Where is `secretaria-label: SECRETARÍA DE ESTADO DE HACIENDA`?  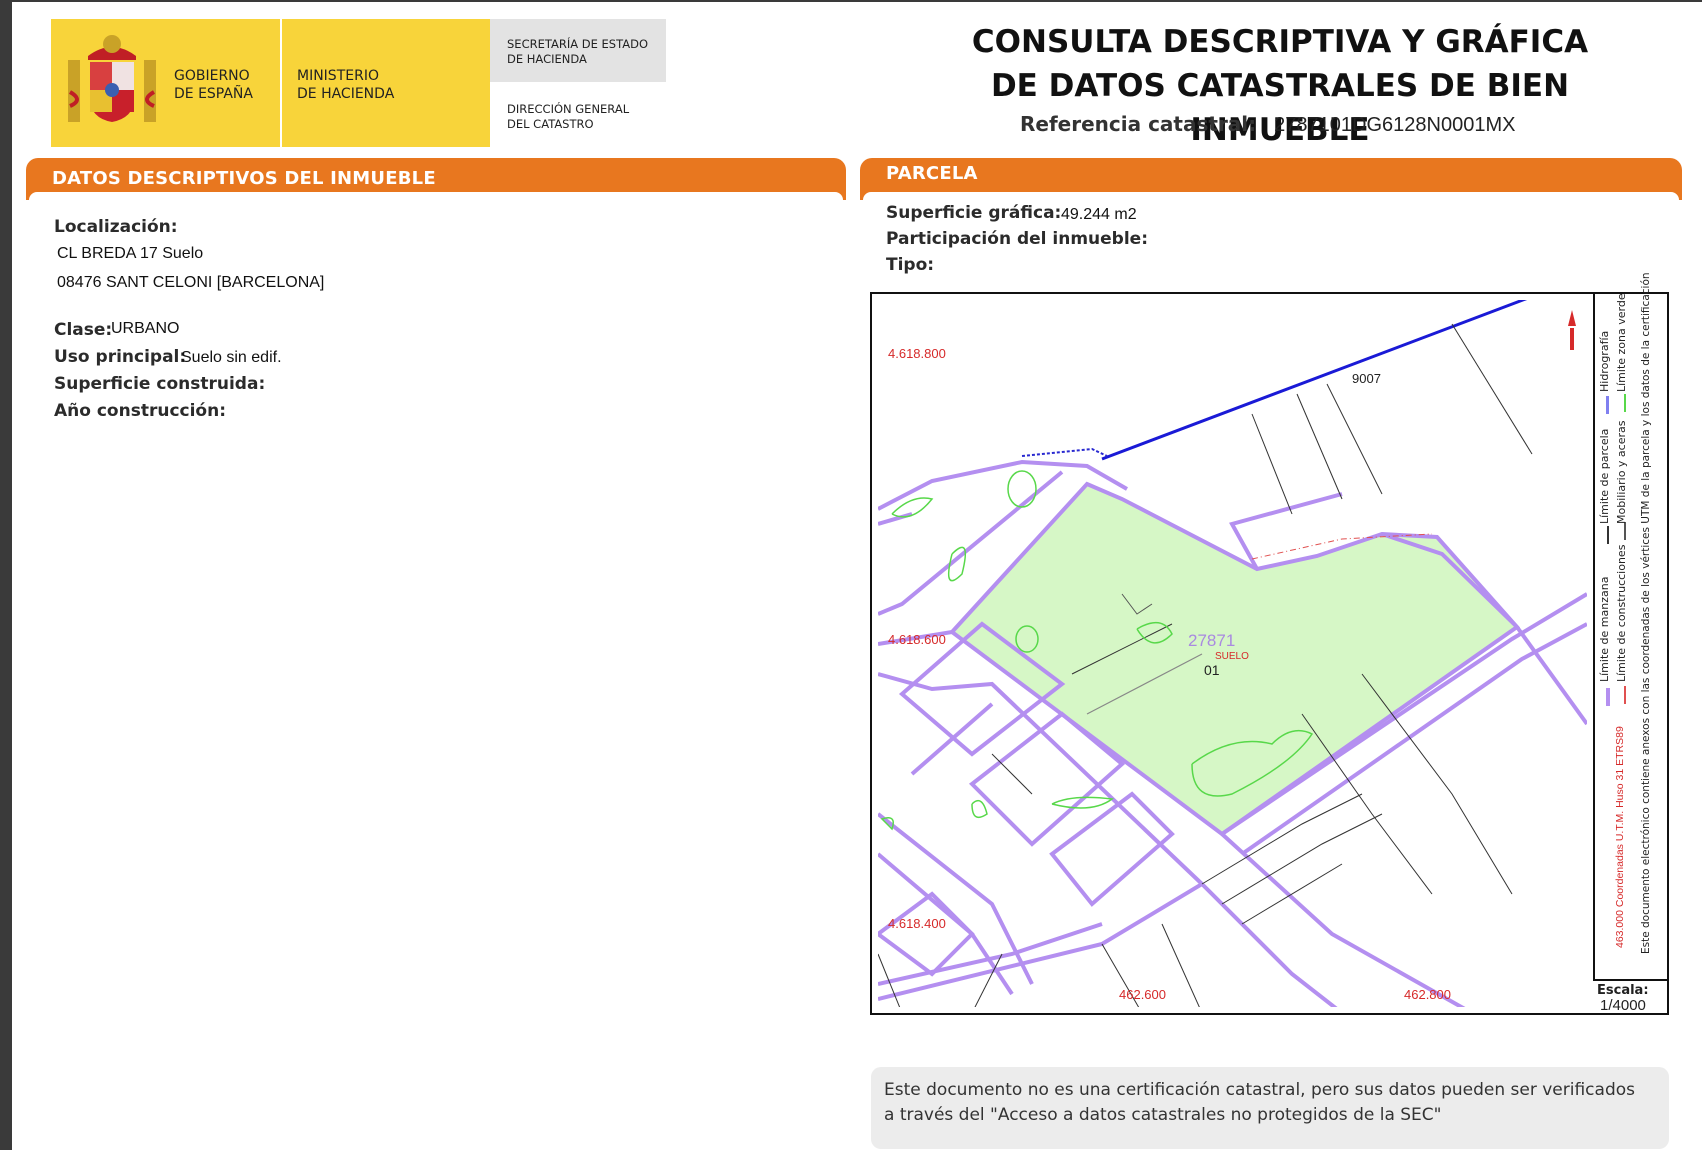
secretaria-label: SECRETARÍA DE ESTADO DE HACIENDA is located at coordinates (578, 51).